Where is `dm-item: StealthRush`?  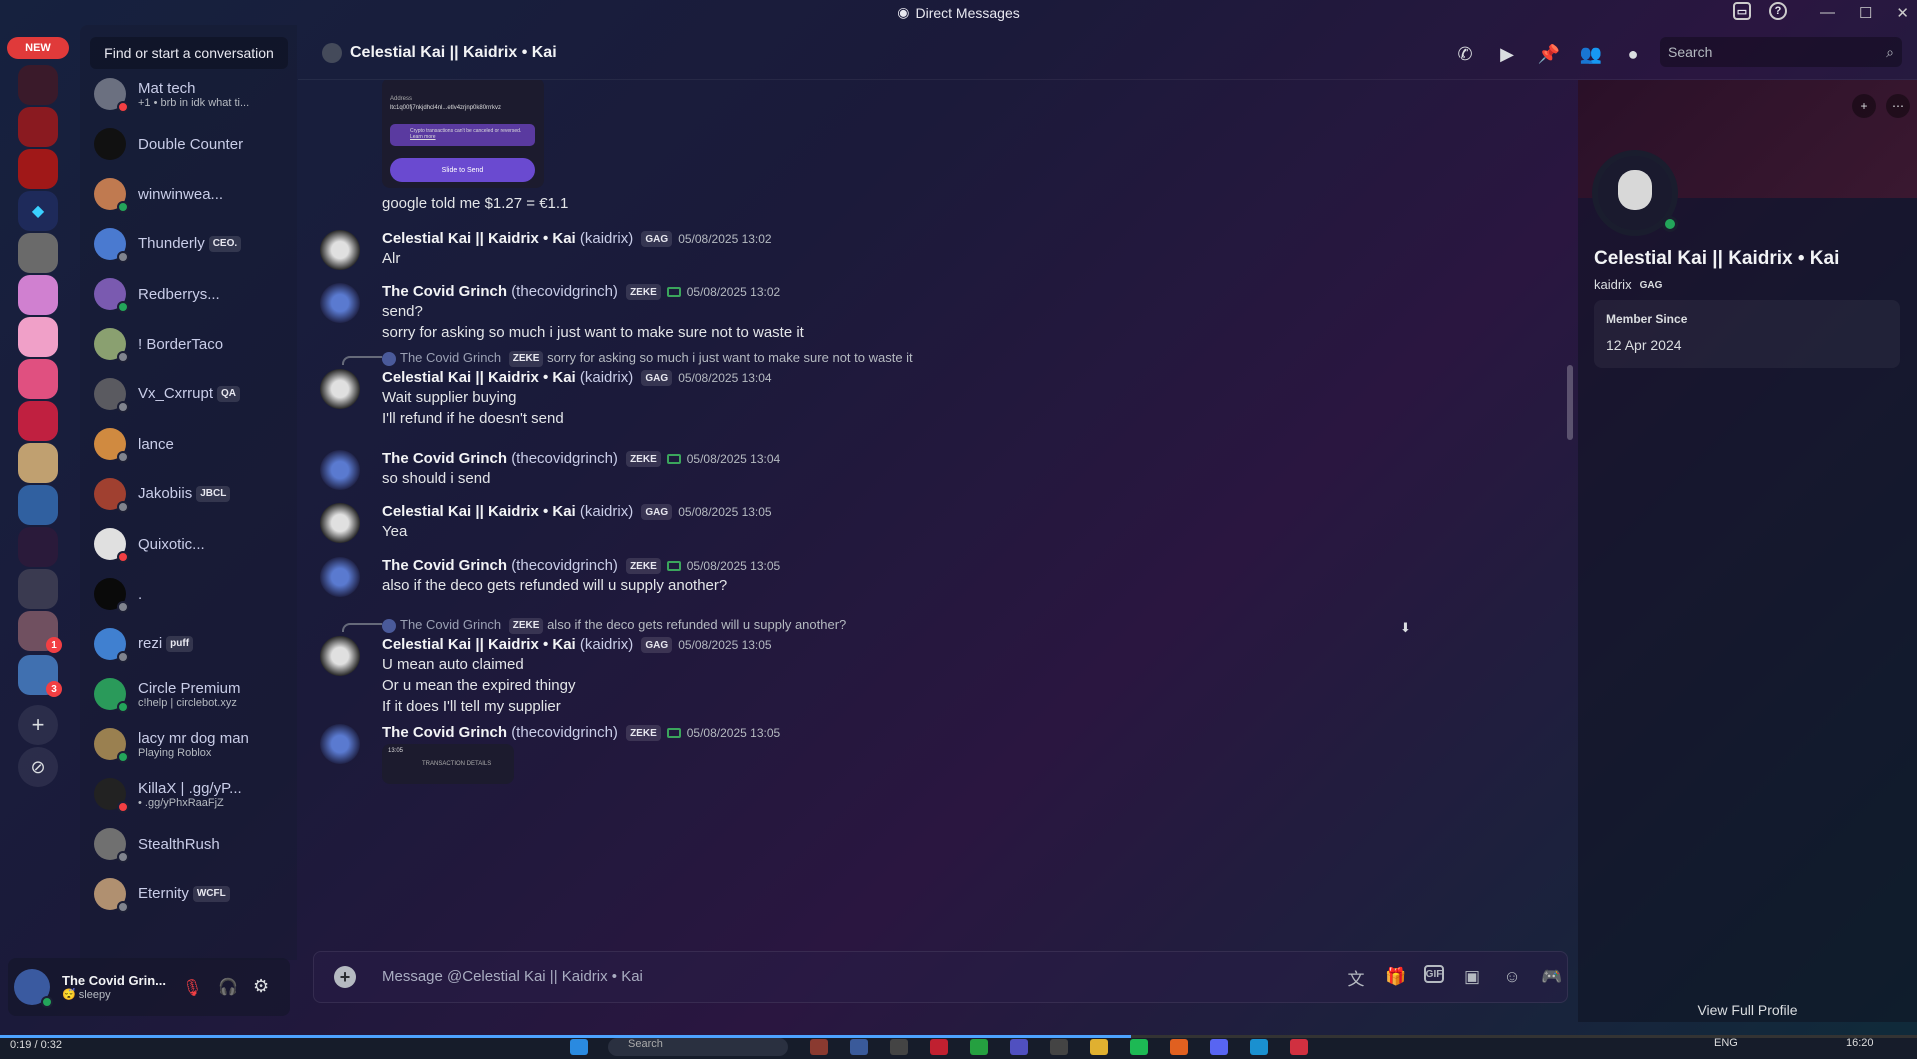
dm-item: StealthRush is located at coordinates (188, 844).